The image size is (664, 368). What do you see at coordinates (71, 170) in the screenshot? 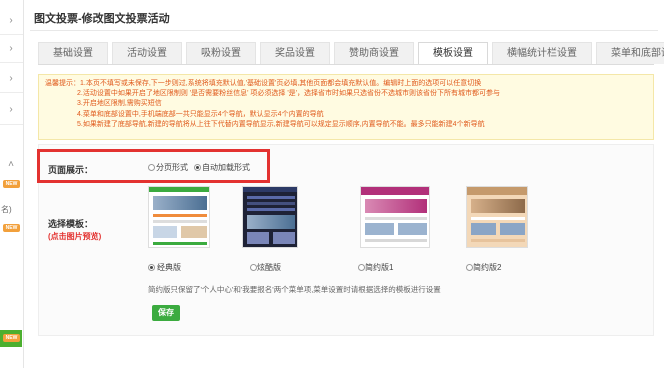
I see `page-display-label: 页面展示：` at bounding box center [71, 170].